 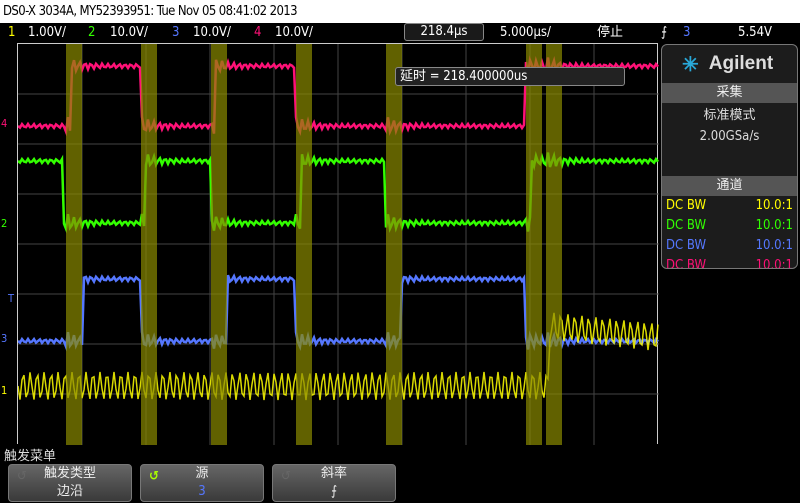 I want to click on ch4-ground-marker: 4, so click(x=4, y=123).